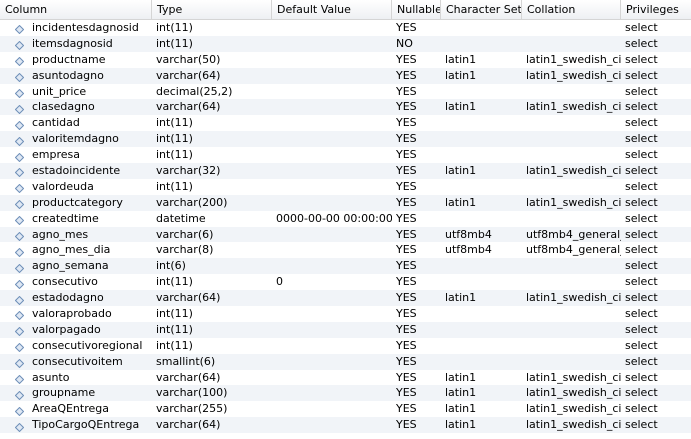 This screenshot has width=691, height=439. I want to click on nullable-cell: NO, so click(404, 43).